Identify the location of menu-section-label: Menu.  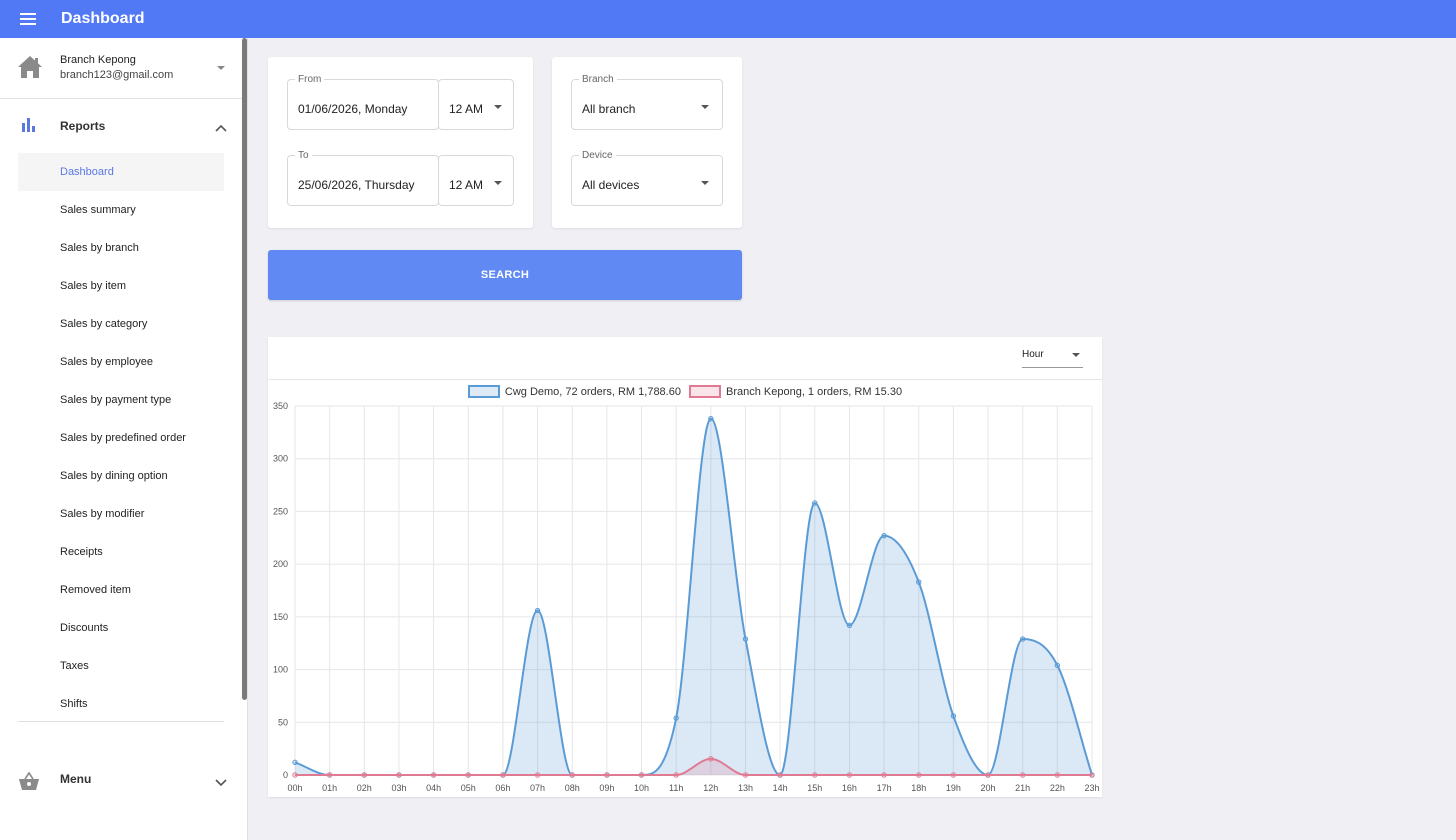
(76, 779).